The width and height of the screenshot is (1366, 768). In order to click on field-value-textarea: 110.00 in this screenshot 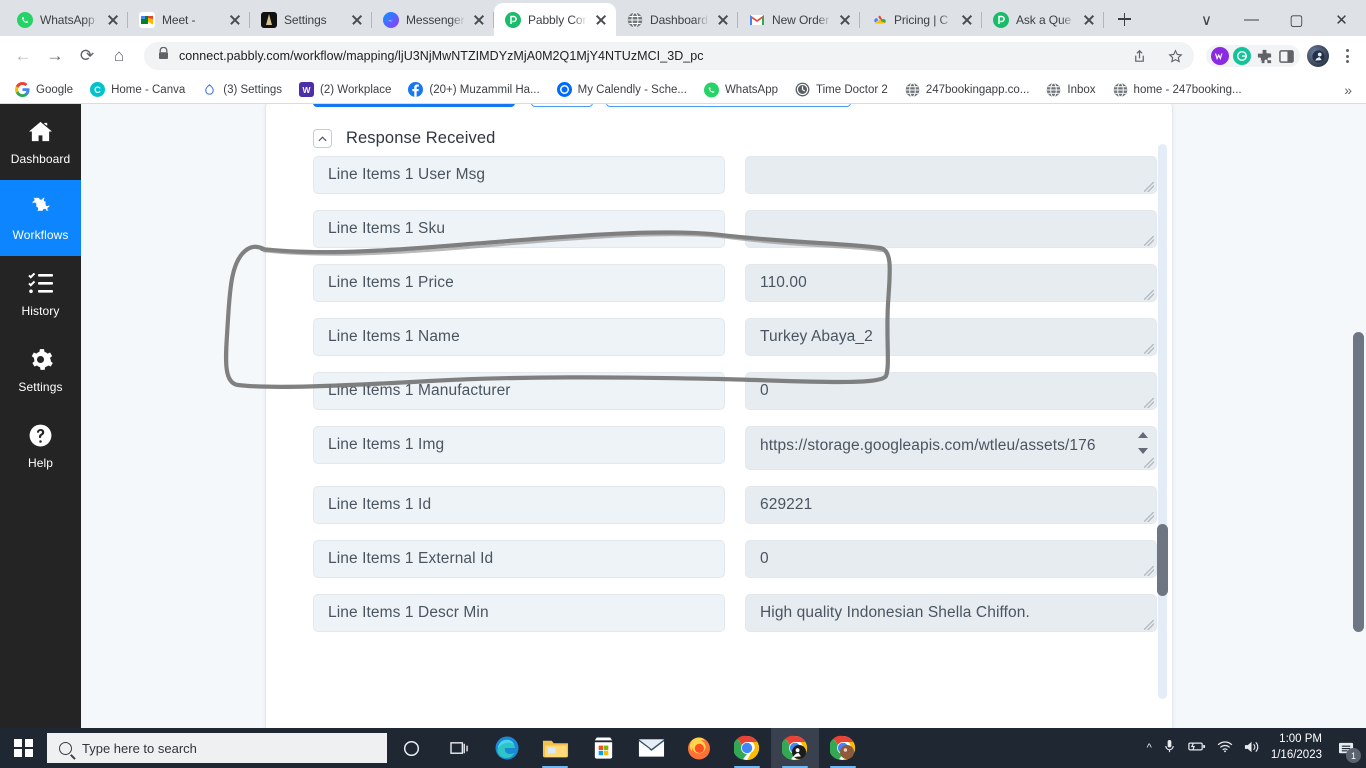, I will do `click(951, 283)`.